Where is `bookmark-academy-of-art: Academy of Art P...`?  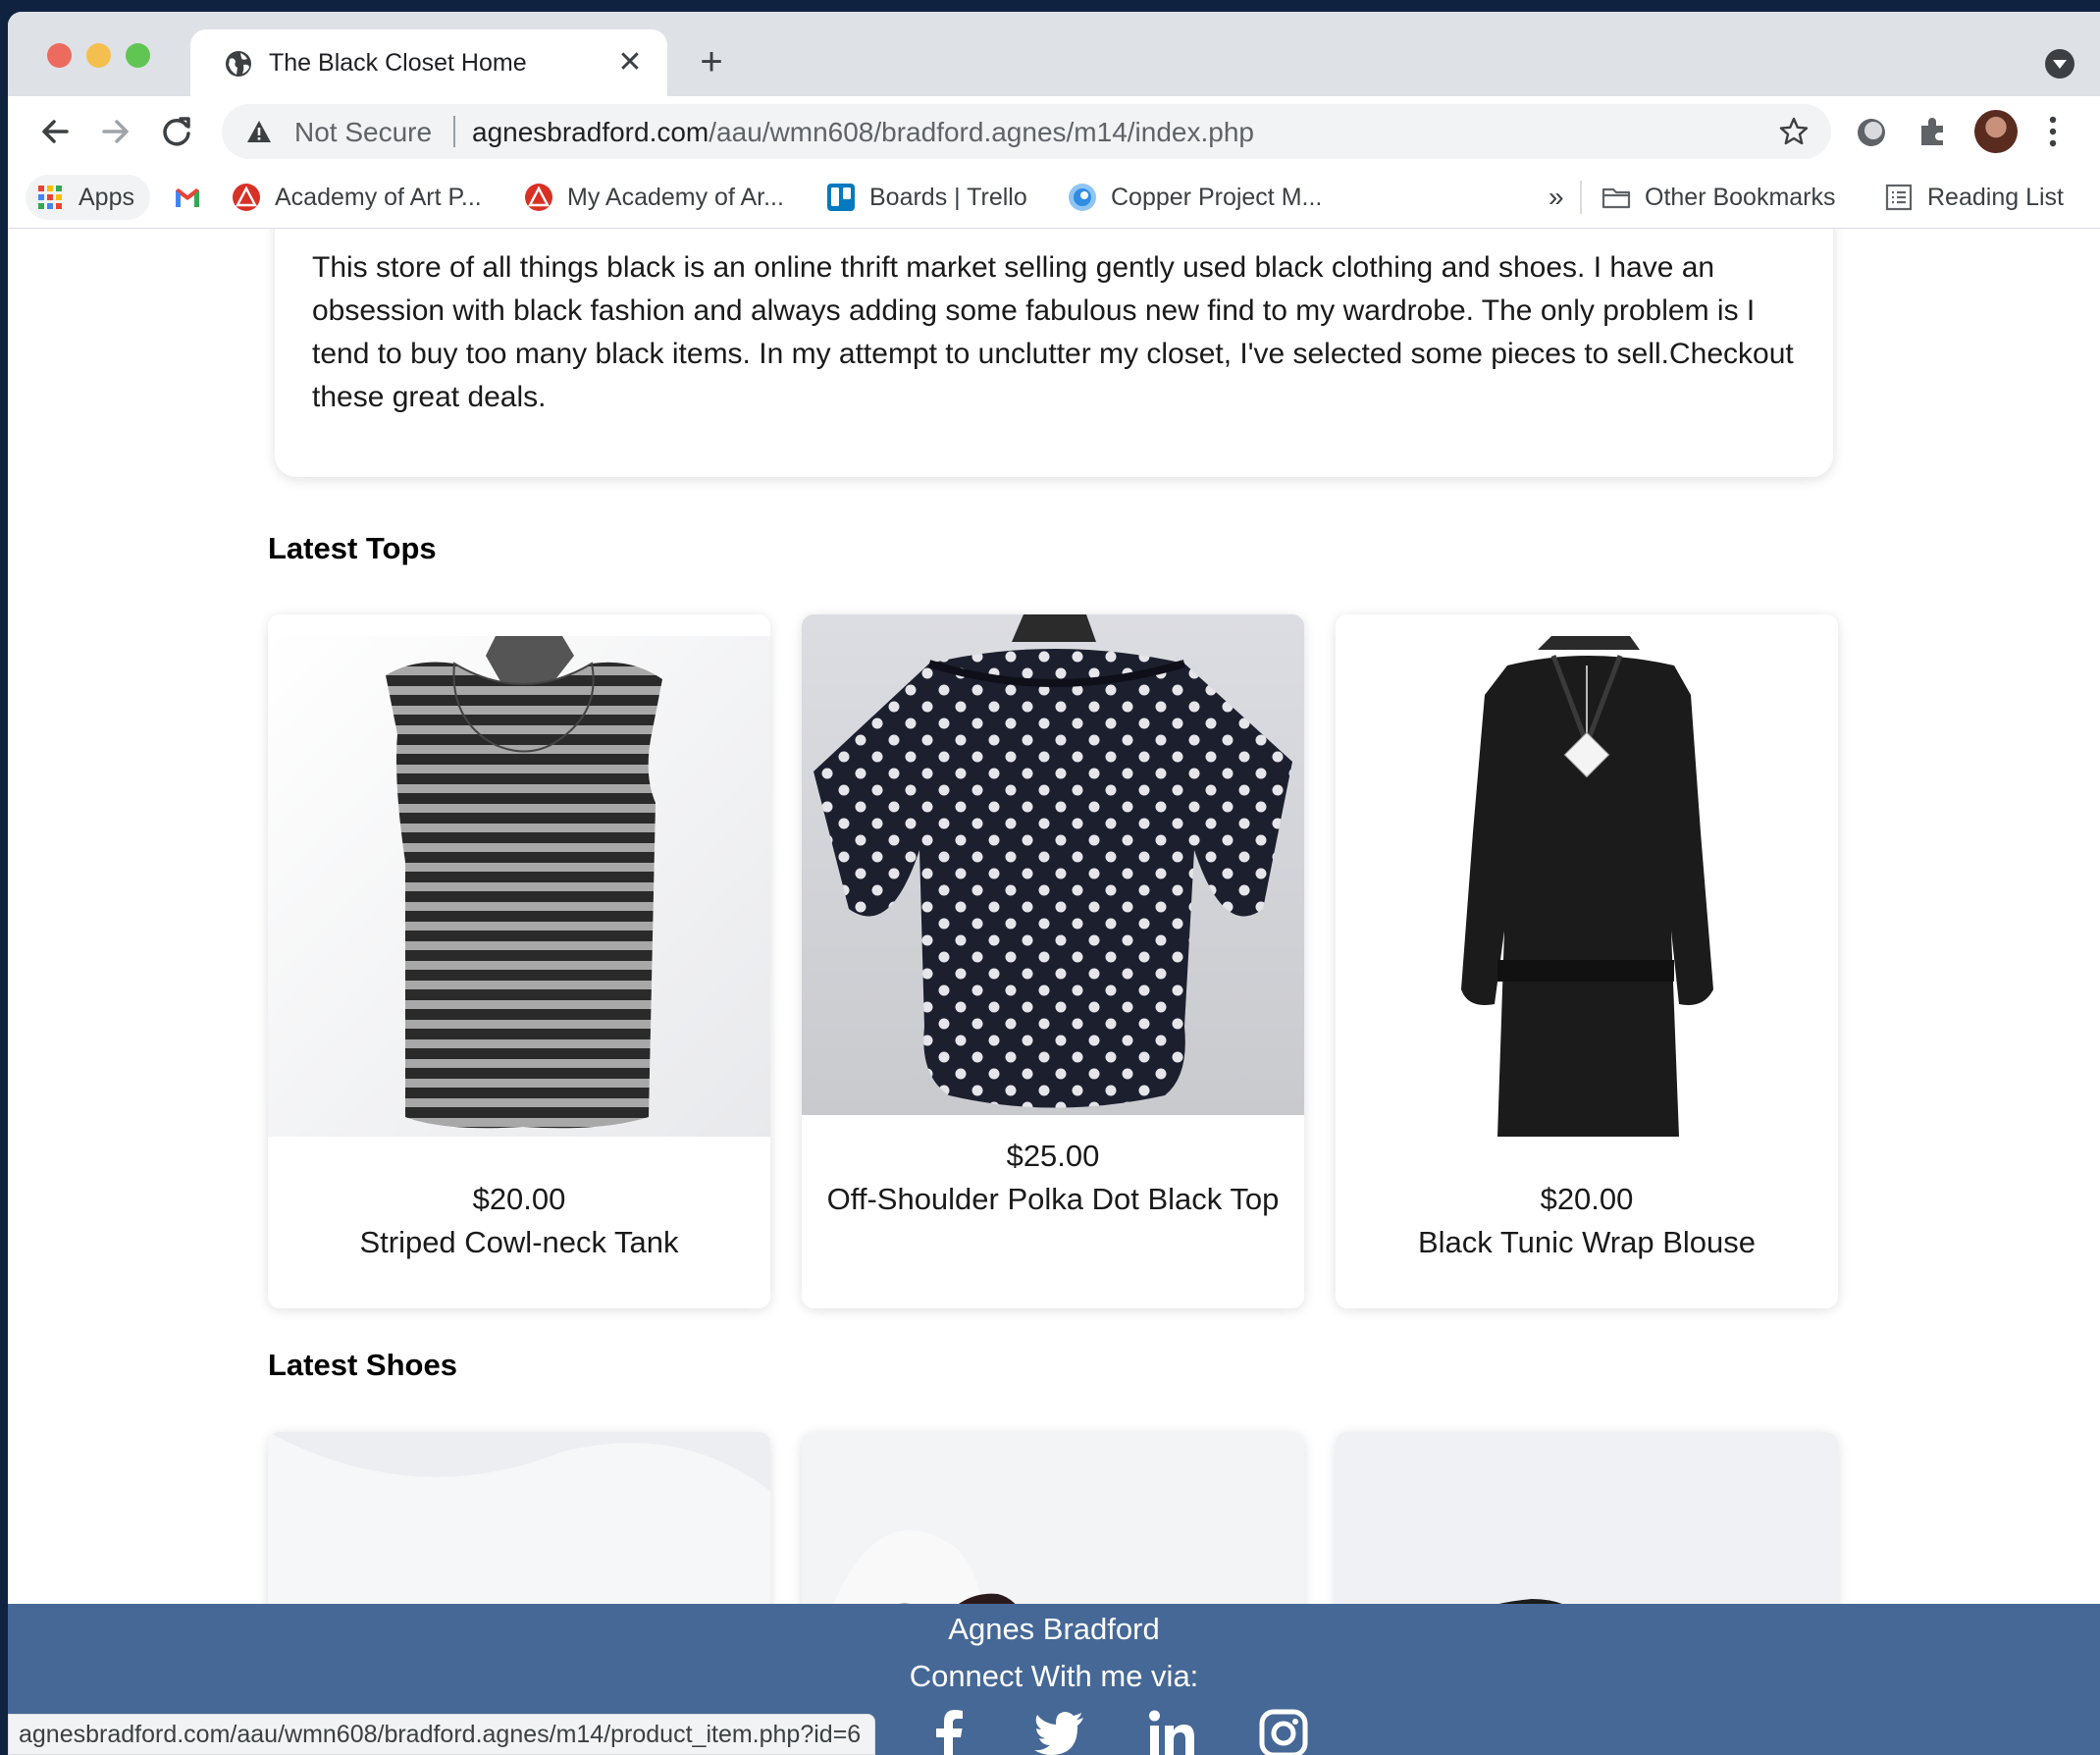 bookmark-academy-of-art: Academy of Art P... is located at coordinates (357, 197).